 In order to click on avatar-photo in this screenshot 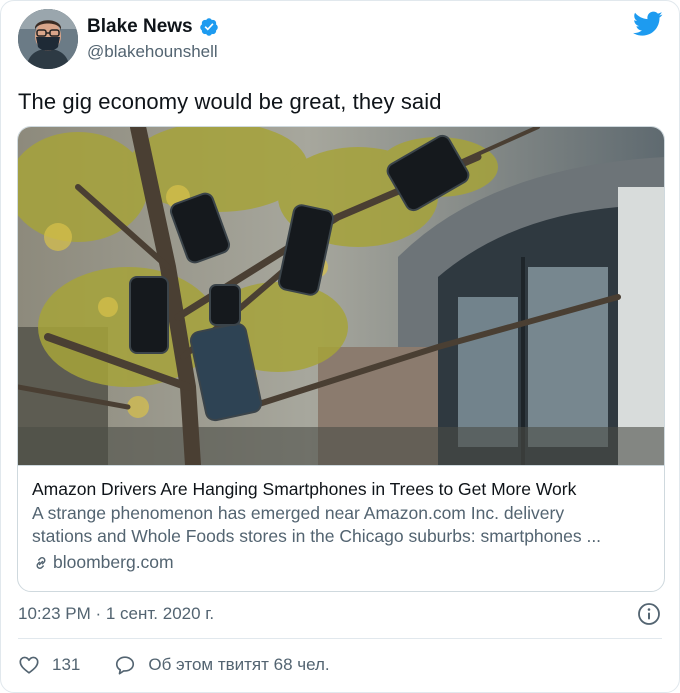, I will do `click(48, 39)`.